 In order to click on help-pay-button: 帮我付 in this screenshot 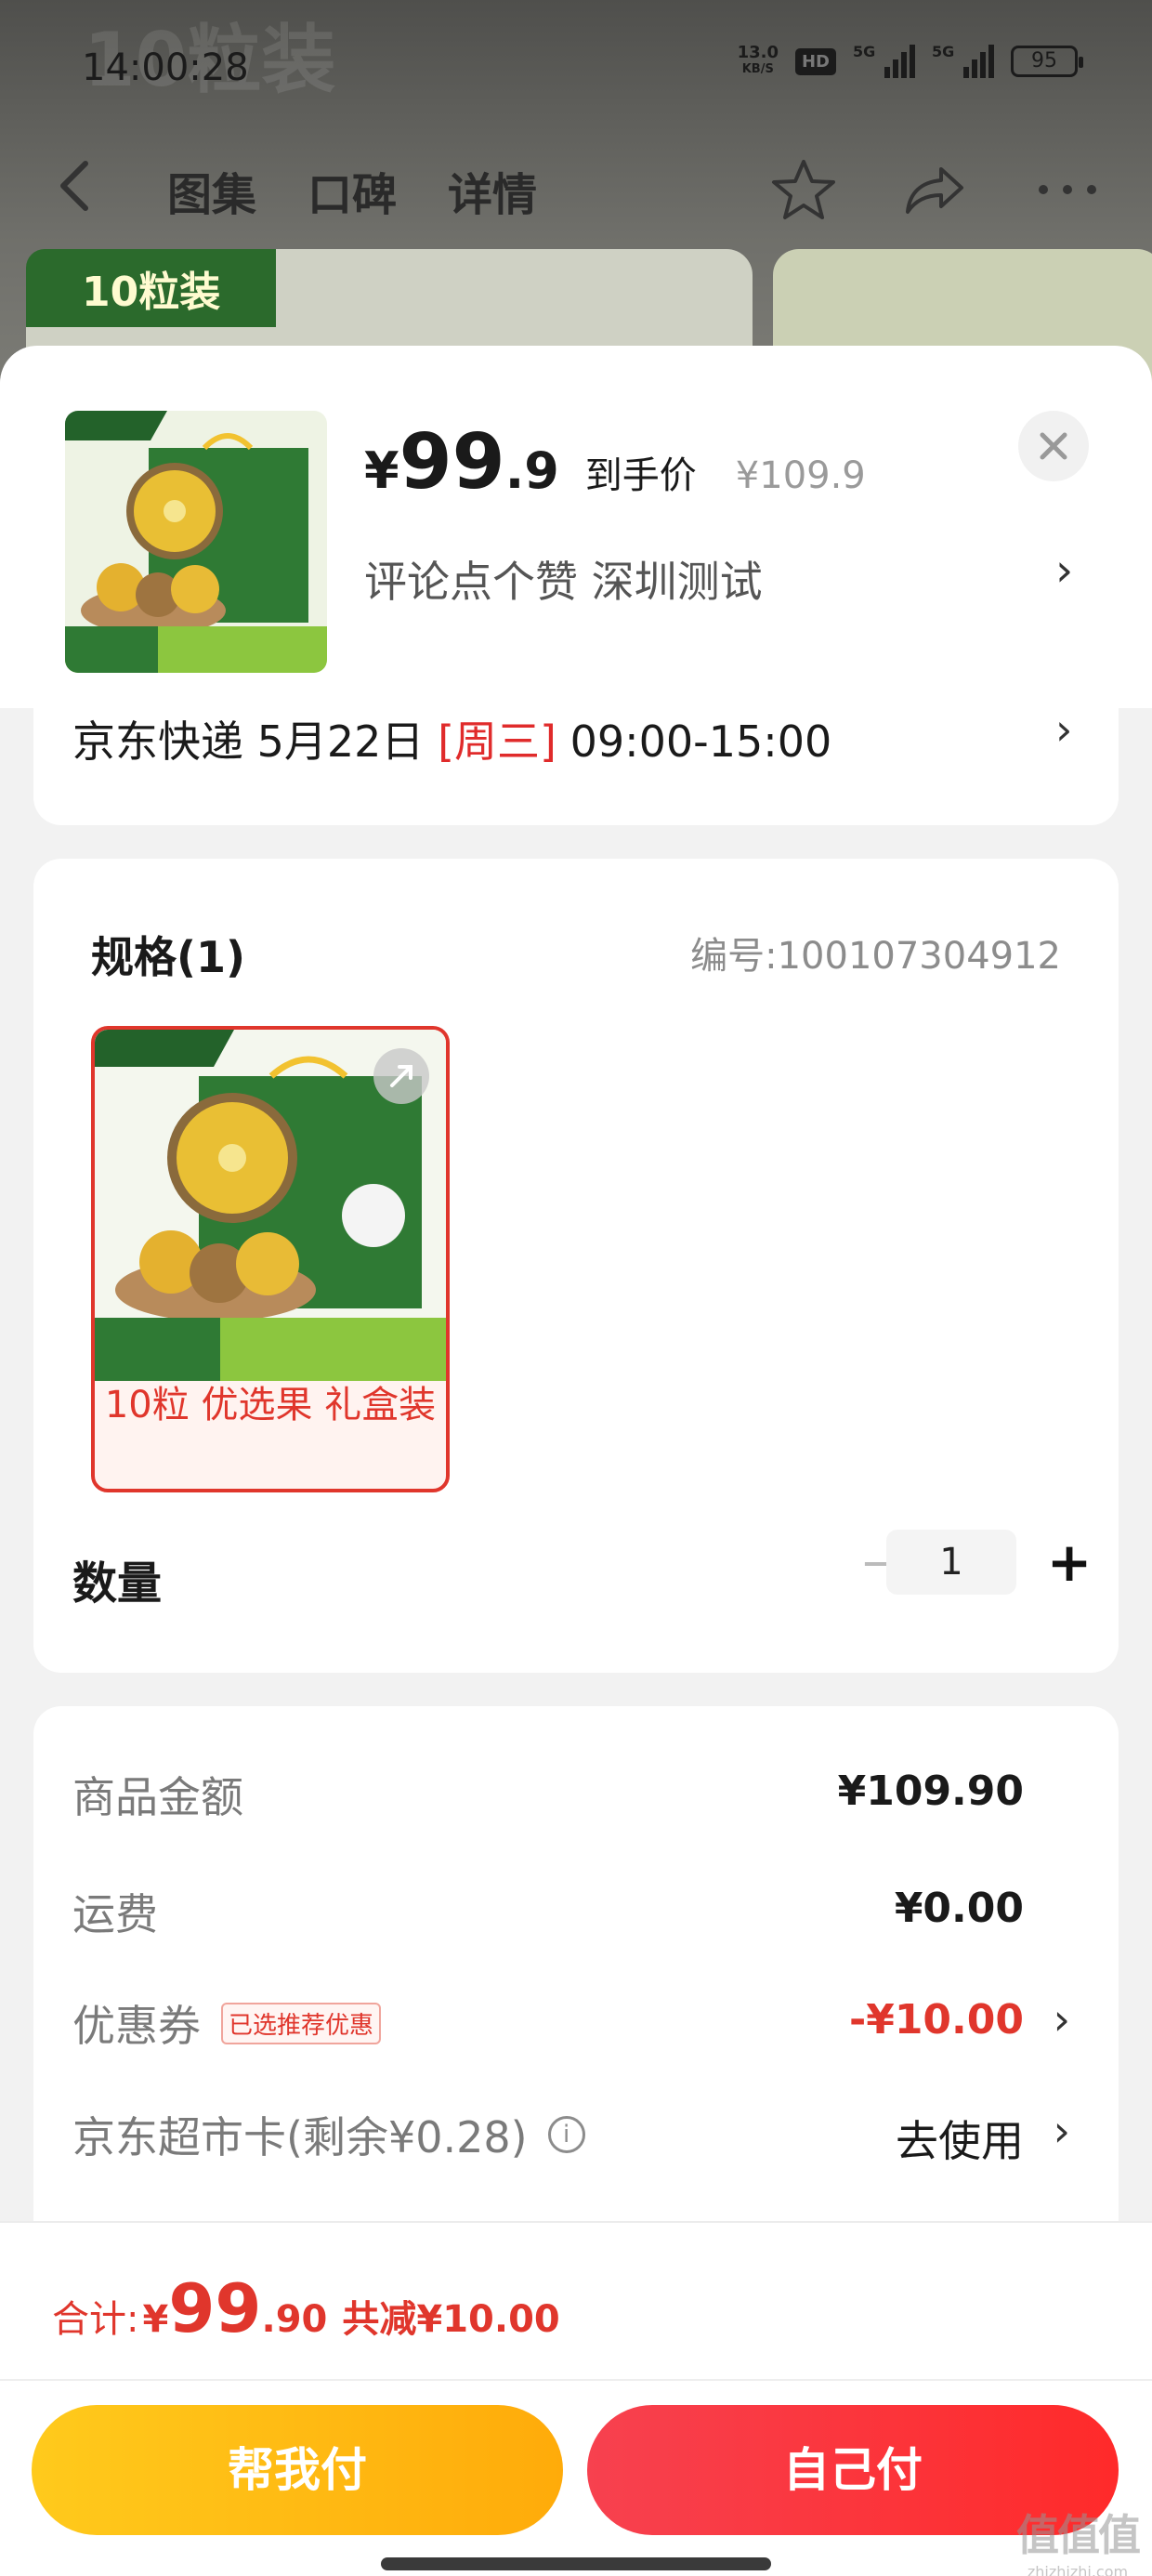, I will do `click(297, 2470)`.